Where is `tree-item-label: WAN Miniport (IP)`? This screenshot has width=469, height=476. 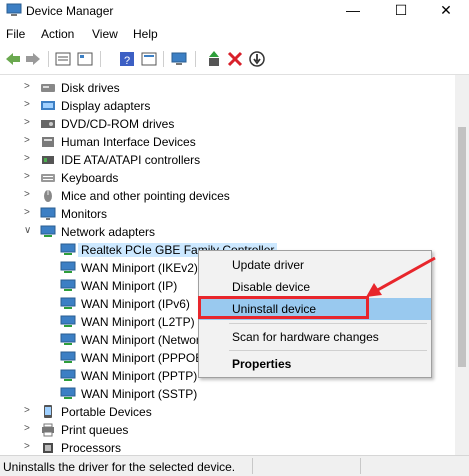
tree-item-label: WAN Miniport (IP) is located at coordinates (129, 286).